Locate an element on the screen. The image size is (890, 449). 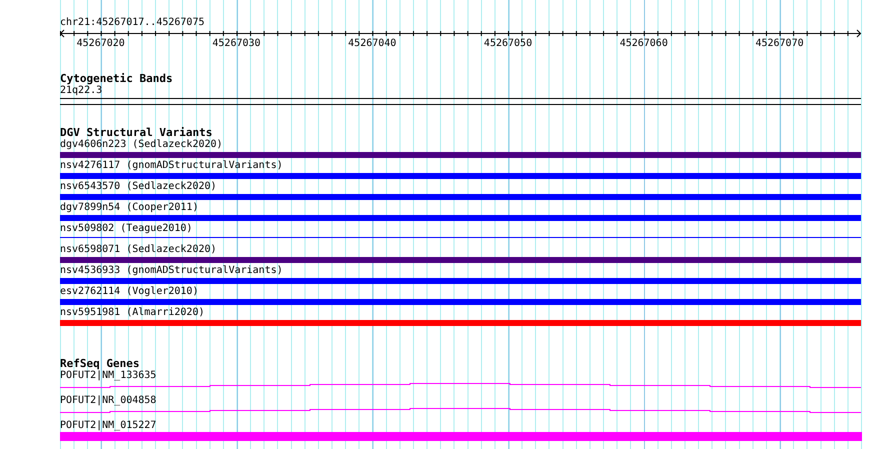
band-label: 21q22.3 is located at coordinates (81, 91).